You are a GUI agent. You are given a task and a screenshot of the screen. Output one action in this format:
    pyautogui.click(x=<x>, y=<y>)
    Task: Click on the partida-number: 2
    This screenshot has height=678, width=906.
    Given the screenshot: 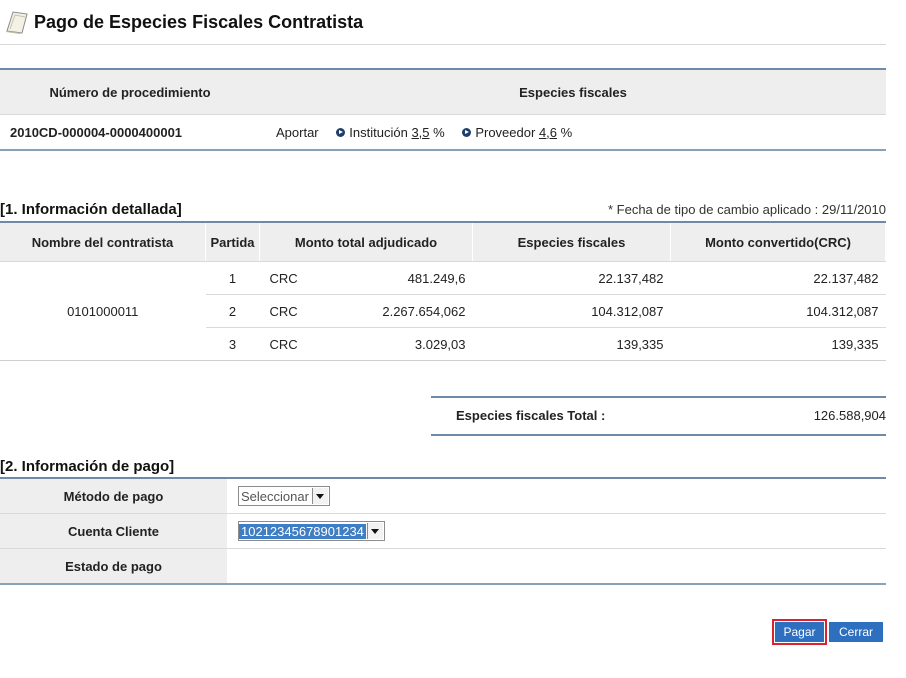 What is the action you would take?
    pyautogui.click(x=232, y=311)
    